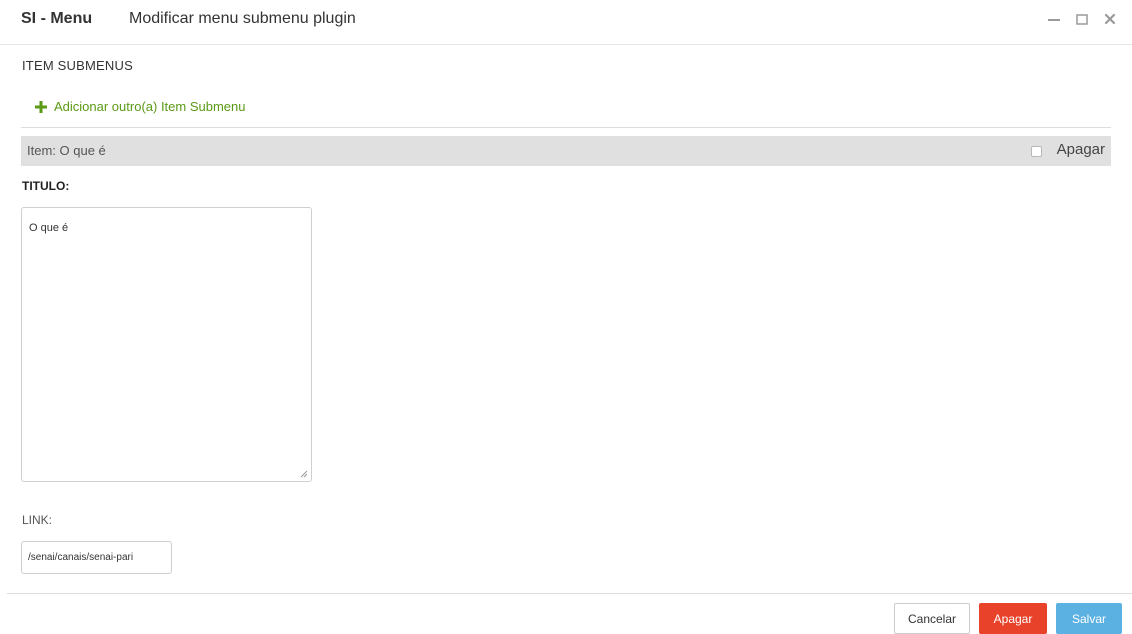 This screenshot has height=634, width=1132. What do you see at coordinates (569, 593) in the screenshot?
I see `footer-divider` at bounding box center [569, 593].